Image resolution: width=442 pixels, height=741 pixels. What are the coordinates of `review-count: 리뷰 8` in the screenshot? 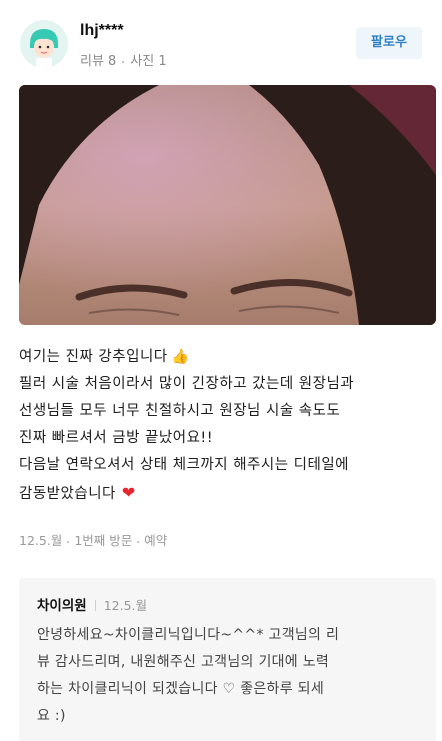 It's located at (98, 61).